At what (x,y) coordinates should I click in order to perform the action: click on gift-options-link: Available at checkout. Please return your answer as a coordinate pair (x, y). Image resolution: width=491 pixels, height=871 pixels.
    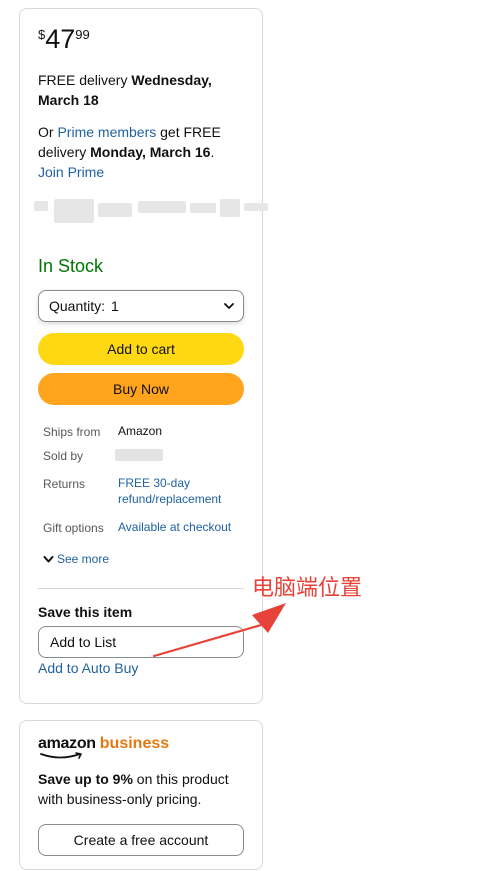
    Looking at the image, I should click on (174, 527).